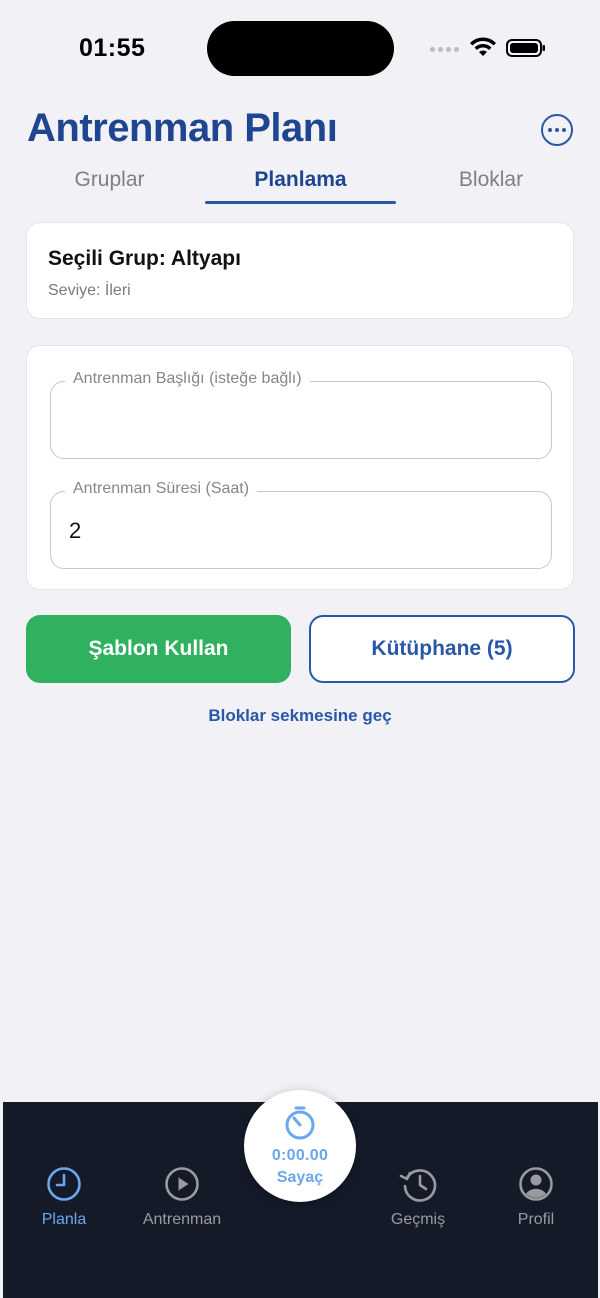 The image size is (600, 1298). I want to click on stopwatch-icon, so click(300, 1123).